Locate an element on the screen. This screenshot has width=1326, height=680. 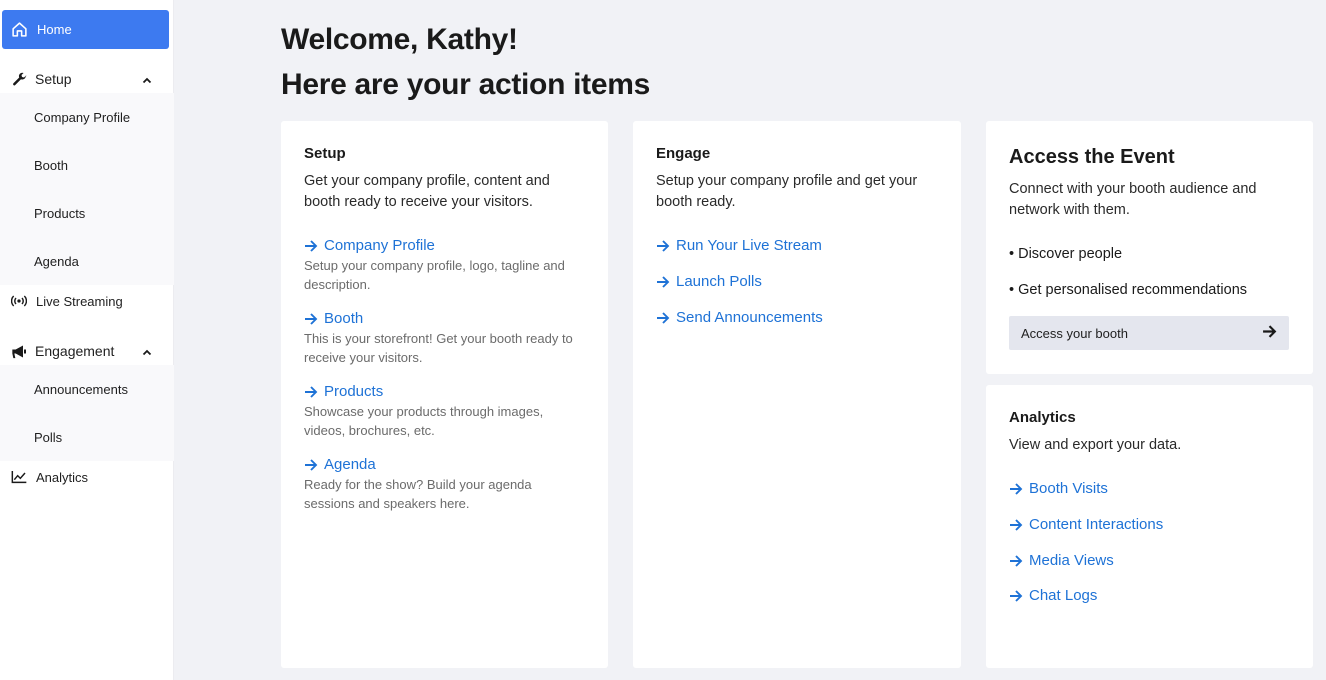
link-label: Booth Visits is located at coordinates (1068, 488).